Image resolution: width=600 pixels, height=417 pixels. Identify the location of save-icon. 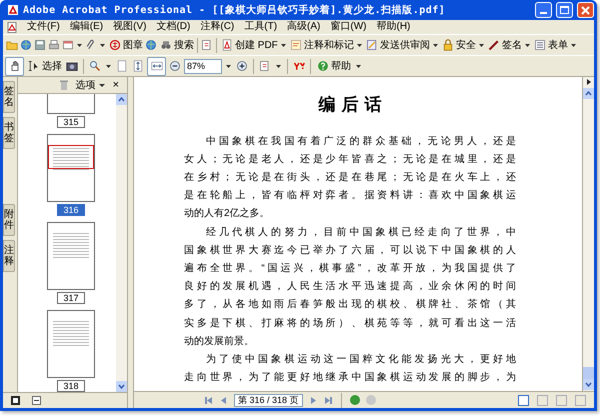
(40, 45).